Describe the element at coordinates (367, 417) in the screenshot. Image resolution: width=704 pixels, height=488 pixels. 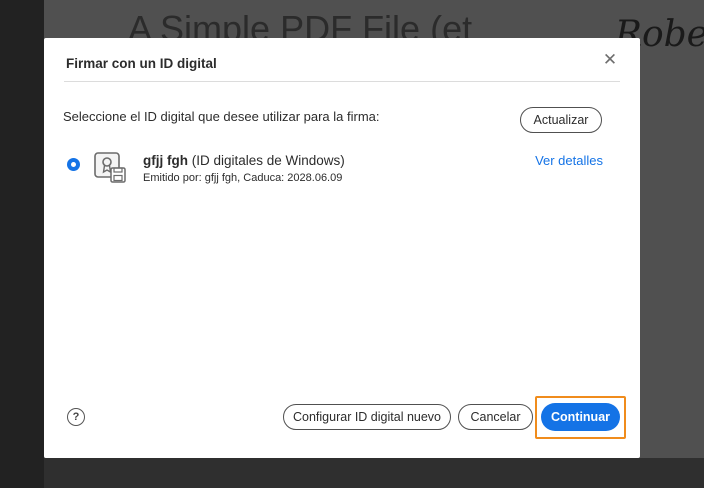
I see `configure-new-id-button: Configurar ID digital nuevo` at that location.